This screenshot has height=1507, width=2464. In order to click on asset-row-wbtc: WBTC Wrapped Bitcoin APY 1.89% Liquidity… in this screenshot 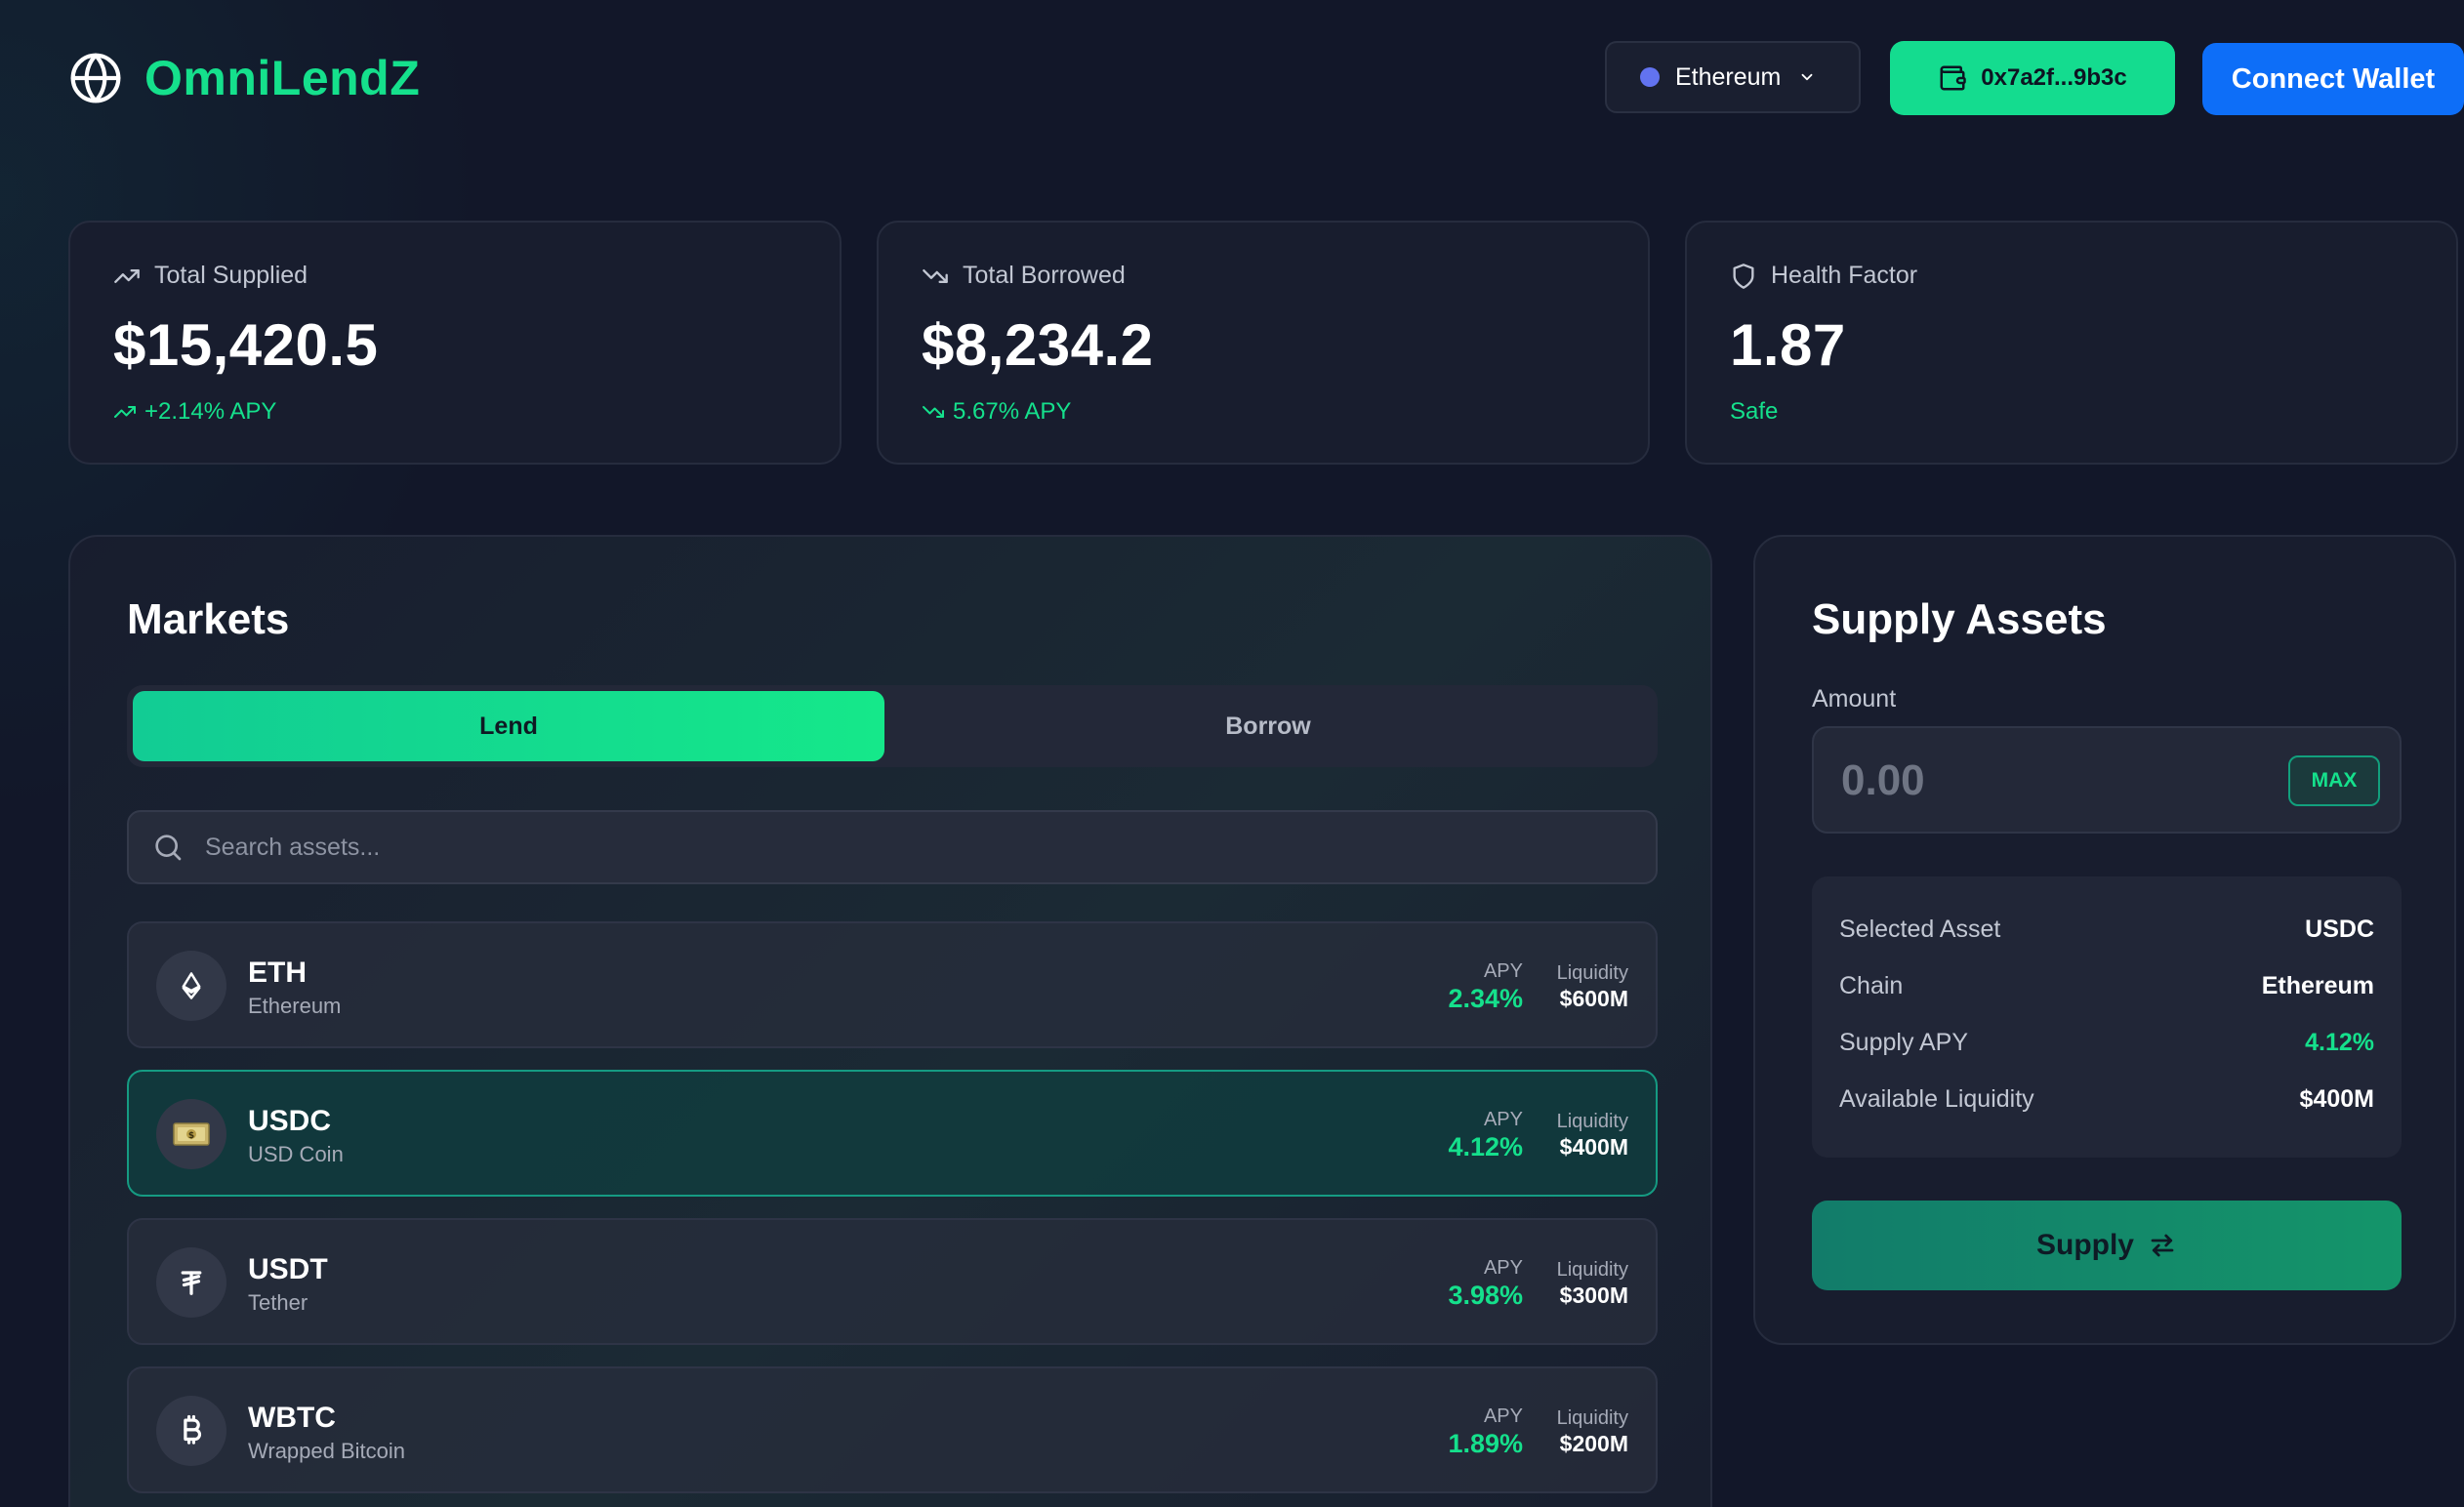, I will do `click(892, 1429)`.